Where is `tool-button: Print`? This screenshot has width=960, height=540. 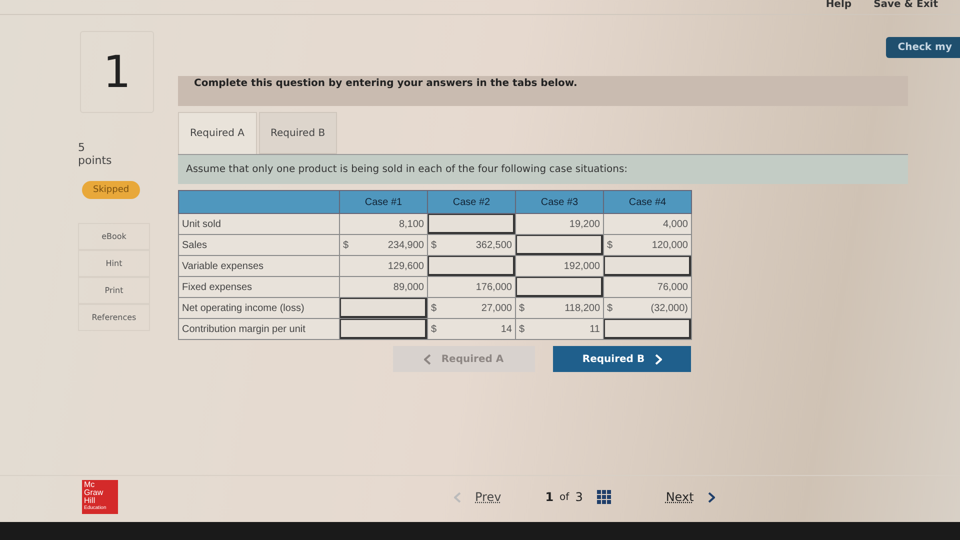 tool-button: Print is located at coordinates (114, 290).